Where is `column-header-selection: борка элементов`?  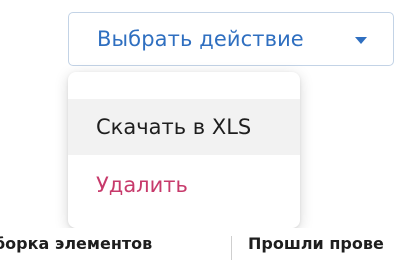
column-header-selection: борка элементов is located at coordinates (76, 243).